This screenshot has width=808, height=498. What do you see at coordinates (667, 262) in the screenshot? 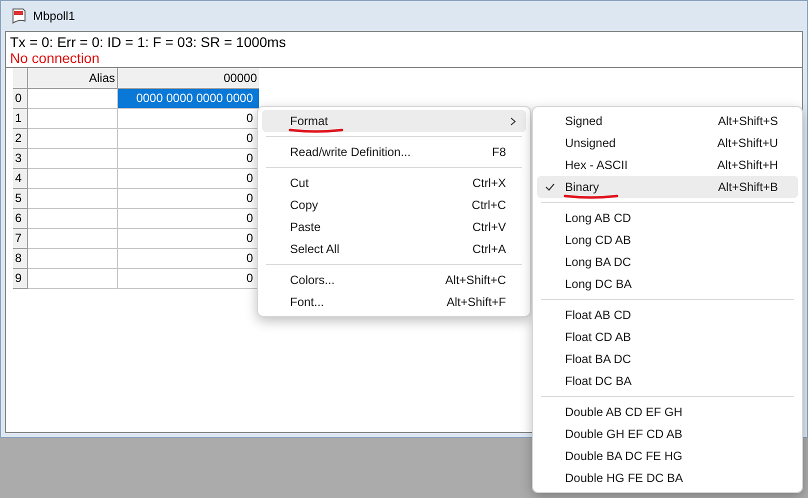
I see `menu-item: Long BA DC` at bounding box center [667, 262].